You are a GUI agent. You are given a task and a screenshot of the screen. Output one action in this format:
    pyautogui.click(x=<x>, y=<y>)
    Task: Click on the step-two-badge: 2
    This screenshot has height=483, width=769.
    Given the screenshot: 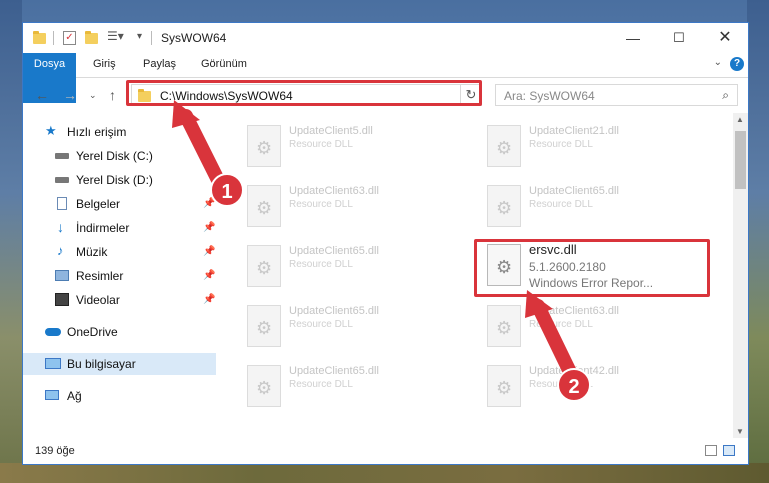 What is the action you would take?
    pyautogui.click(x=574, y=385)
    